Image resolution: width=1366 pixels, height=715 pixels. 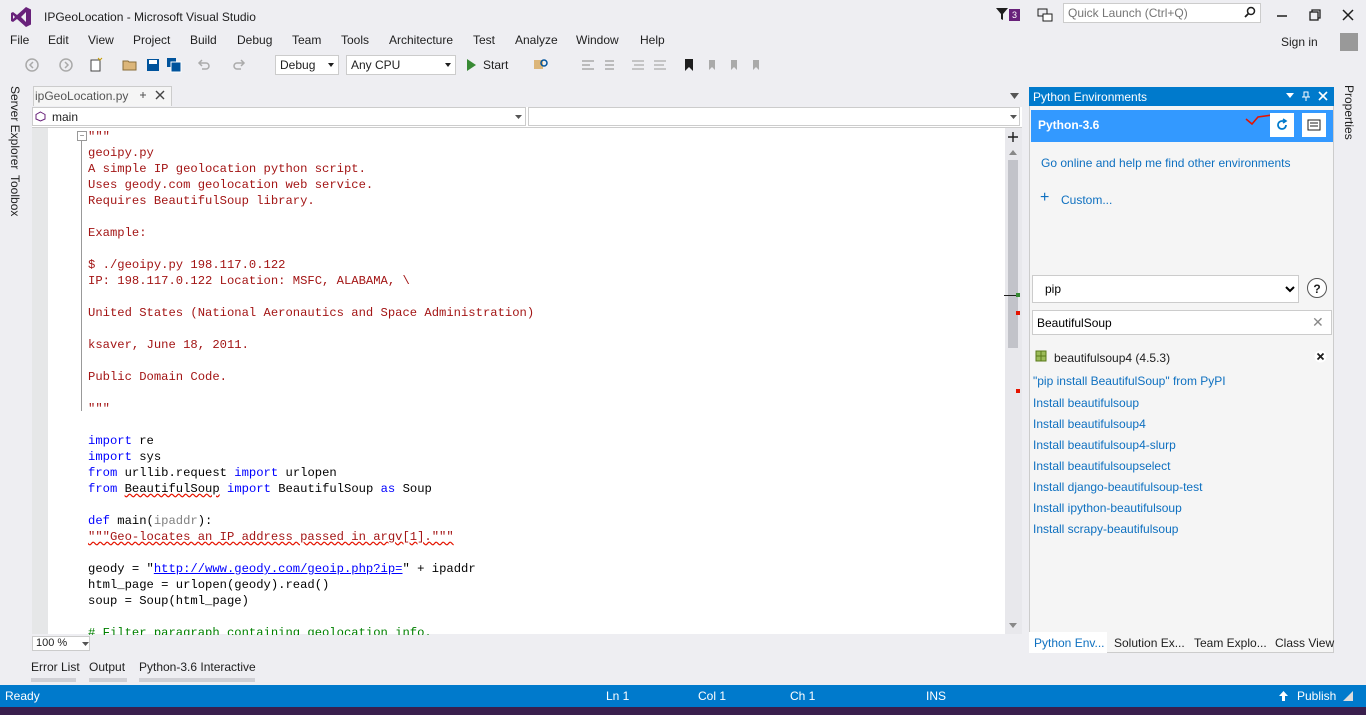 What do you see at coordinates (1105, 529) in the screenshot?
I see `install-link: Install scrapy-beautifulsoup` at bounding box center [1105, 529].